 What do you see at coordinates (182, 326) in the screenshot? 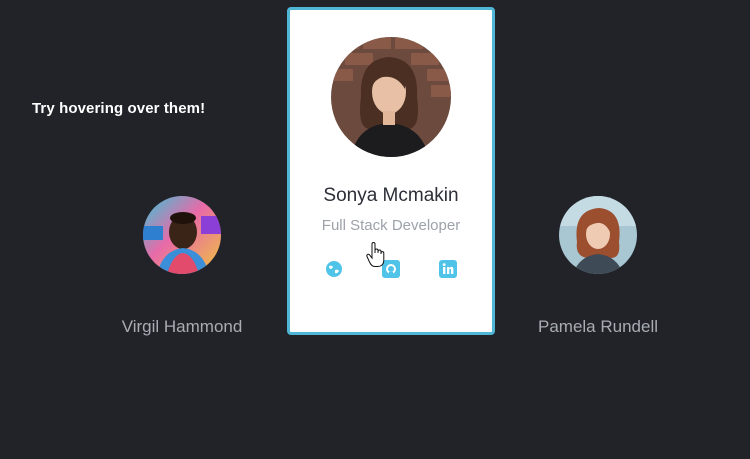
I see `profile-name: Virgil Hammond` at bounding box center [182, 326].